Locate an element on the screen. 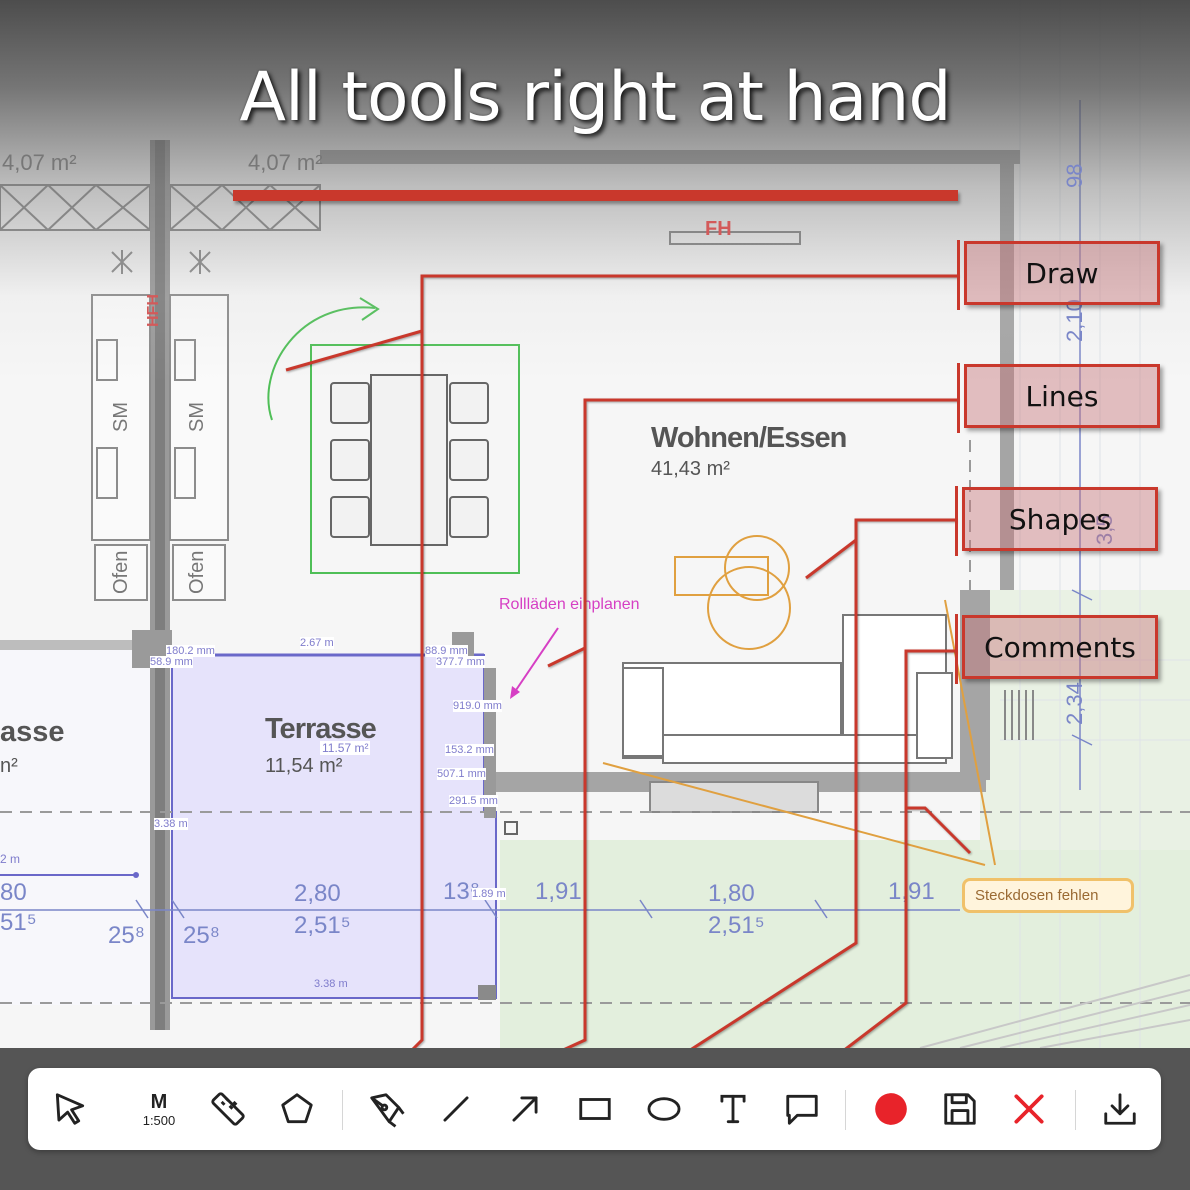  save-button is located at coordinates (960, 1109).